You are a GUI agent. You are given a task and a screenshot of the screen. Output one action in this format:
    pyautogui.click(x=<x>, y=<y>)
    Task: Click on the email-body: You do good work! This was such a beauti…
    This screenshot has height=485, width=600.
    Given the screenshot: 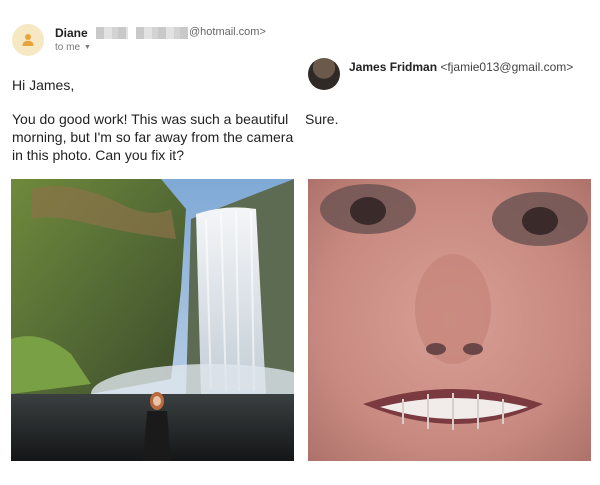 What is the action you would take?
    pyautogui.click(x=153, y=137)
    